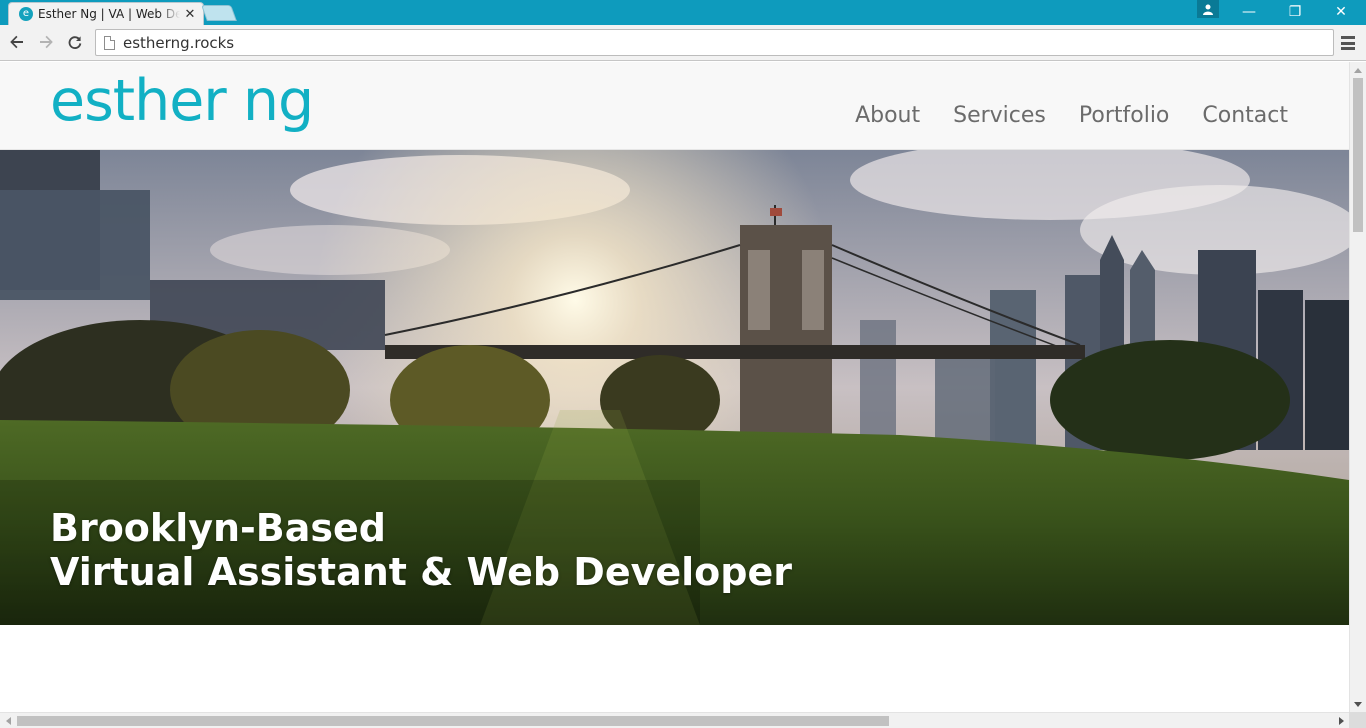 The width and height of the screenshot is (1366, 728). Describe the element at coordinates (714, 42) in the screenshot. I see `address-bar: estherng.rocks` at that location.